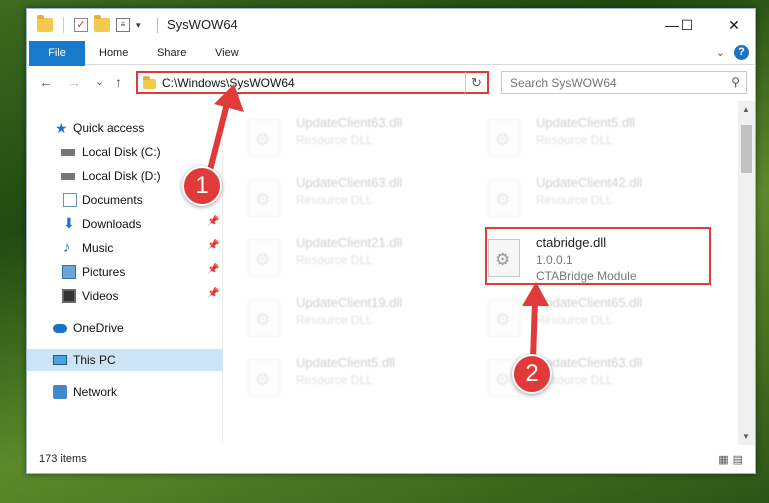 The height and width of the screenshot is (503, 769). Describe the element at coordinates (202, 186) in the screenshot. I see `step-1-badge: 1` at that location.